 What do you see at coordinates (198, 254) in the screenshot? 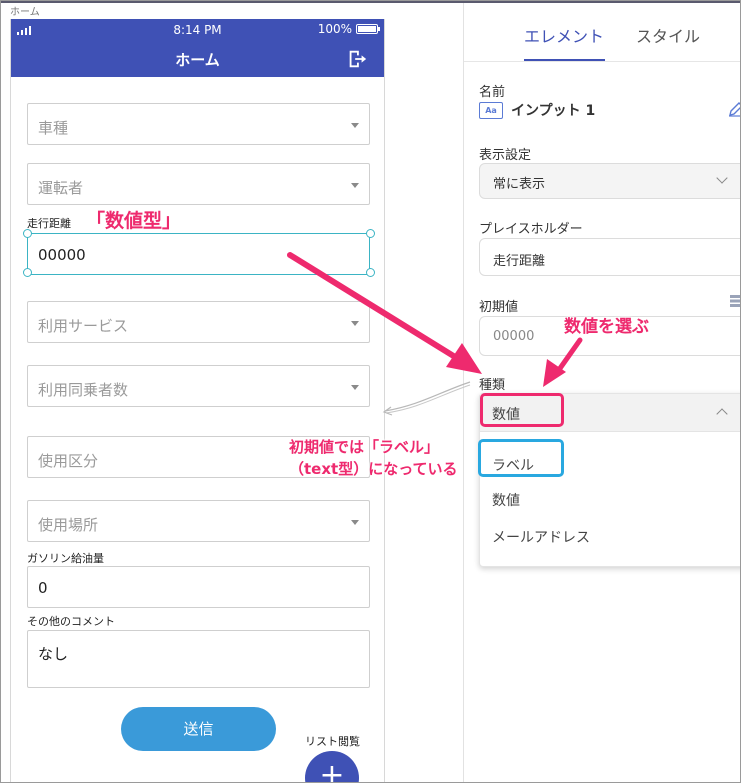
I see `distance-input: 00000` at bounding box center [198, 254].